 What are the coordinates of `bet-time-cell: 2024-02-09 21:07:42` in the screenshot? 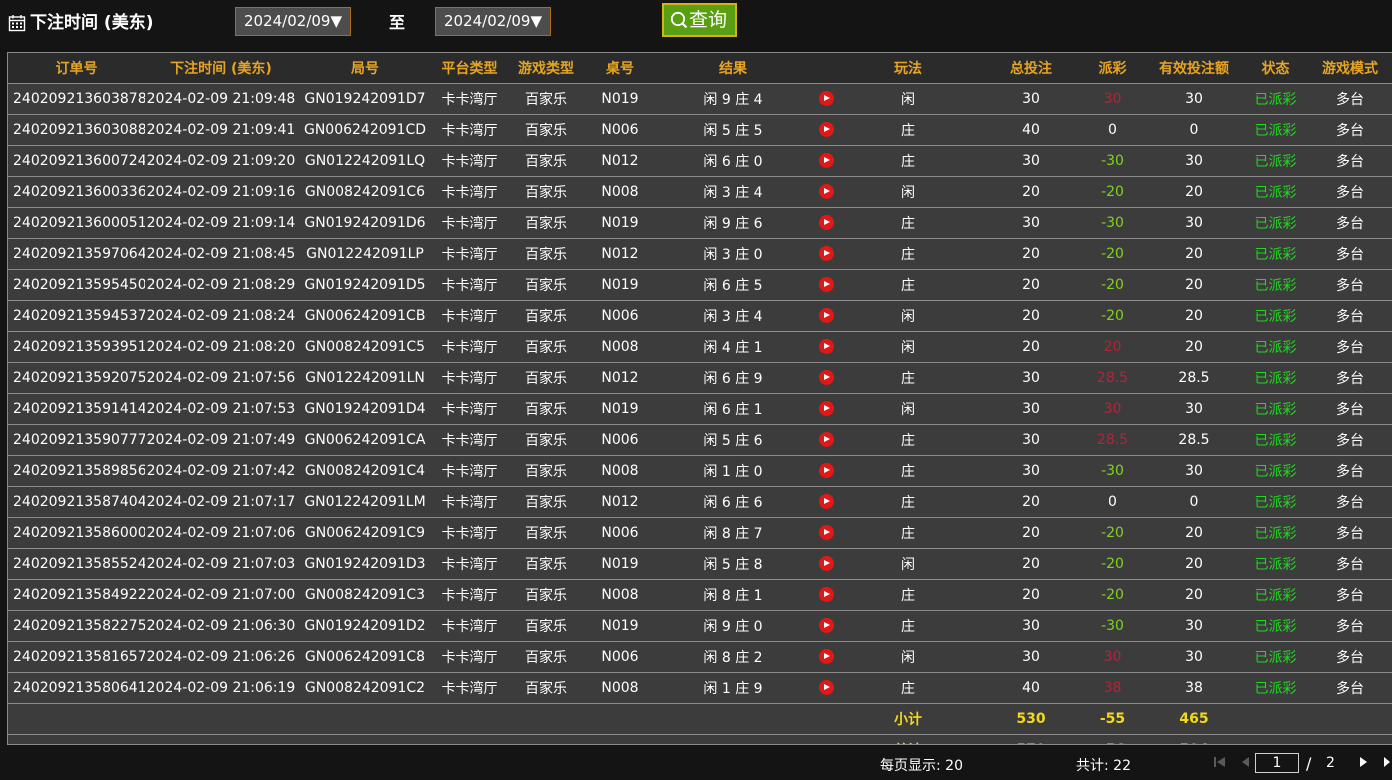 It's located at (221, 471).